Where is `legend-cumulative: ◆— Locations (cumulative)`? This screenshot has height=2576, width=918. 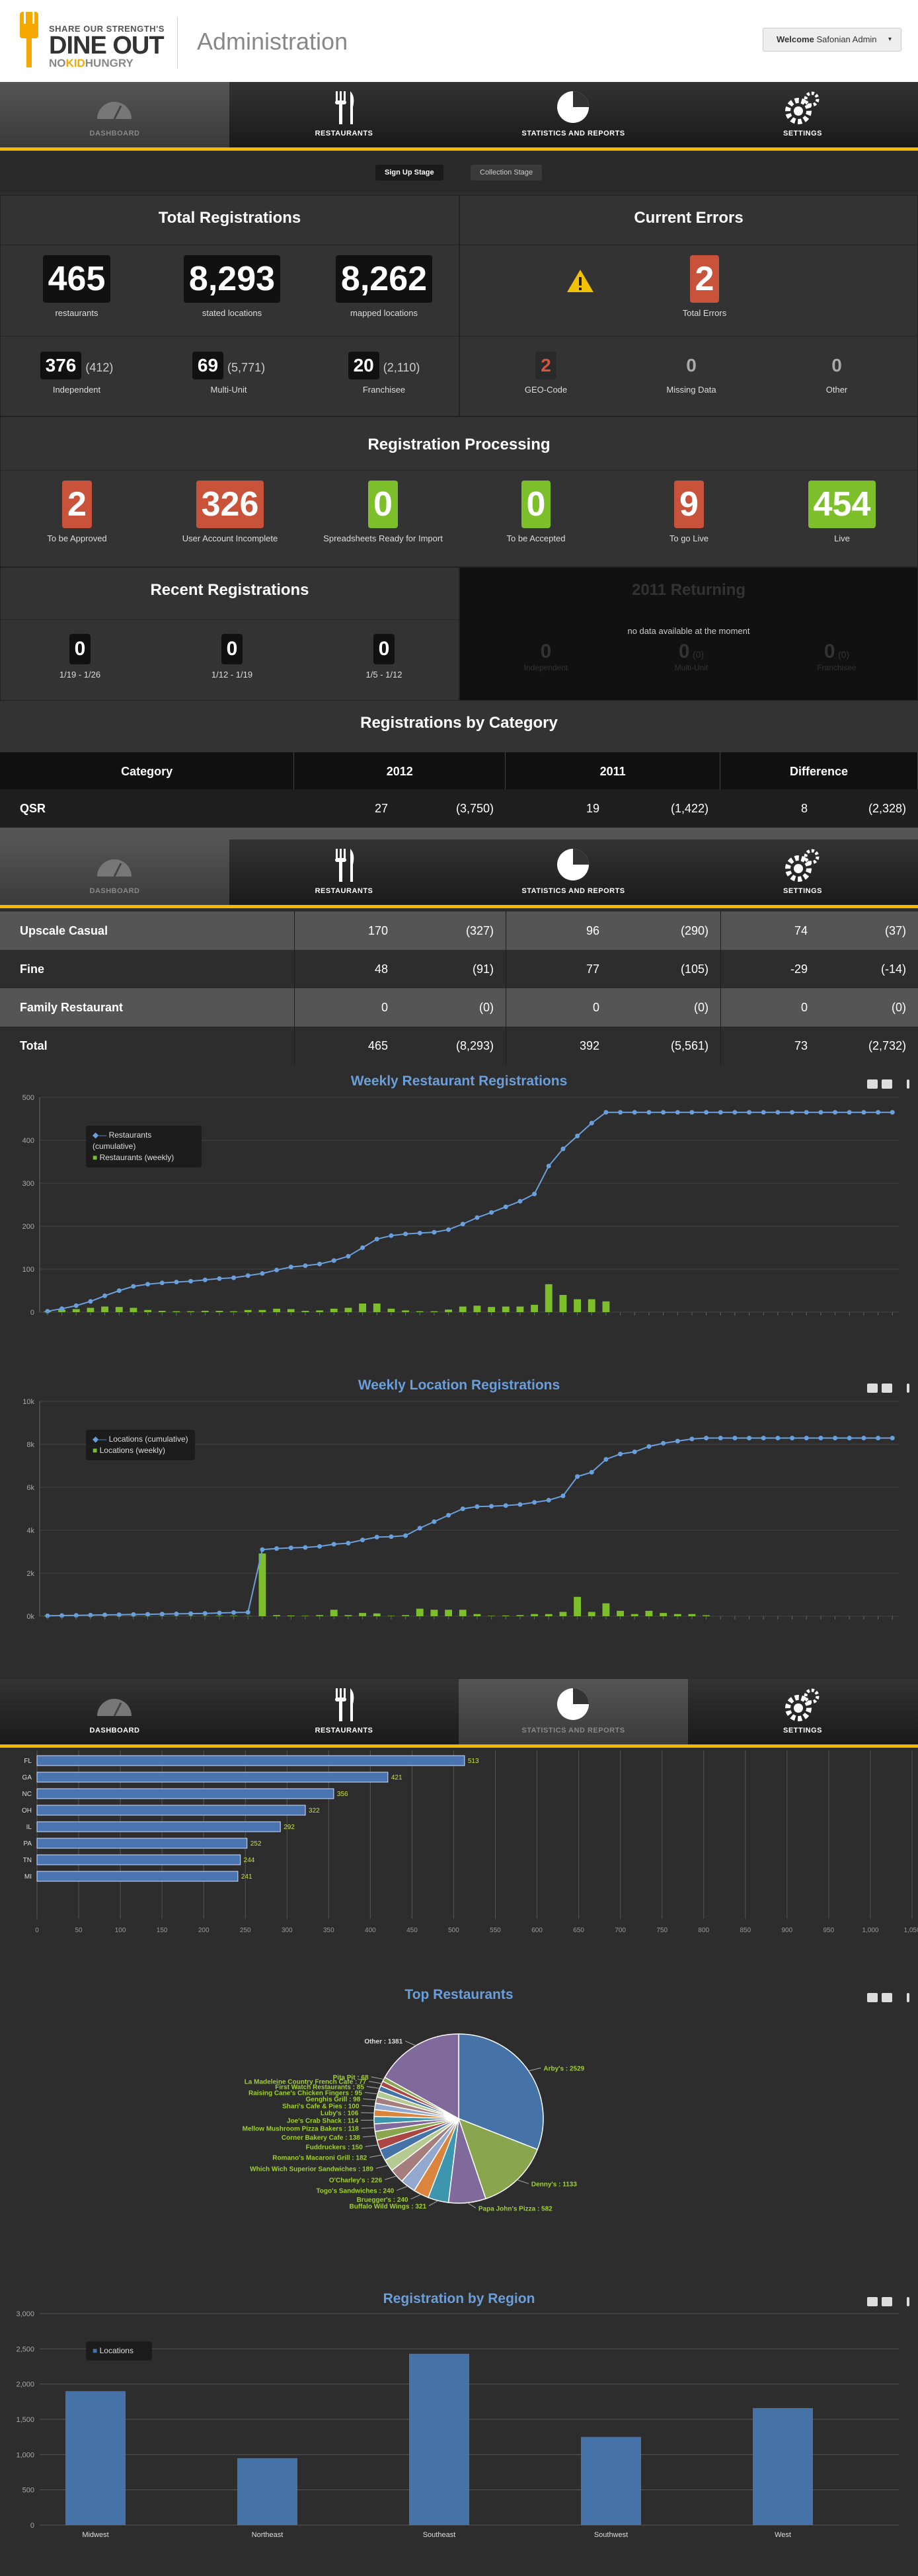
legend-cumulative: ◆— Locations (cumulative) is located at coordinates (140, 1439).